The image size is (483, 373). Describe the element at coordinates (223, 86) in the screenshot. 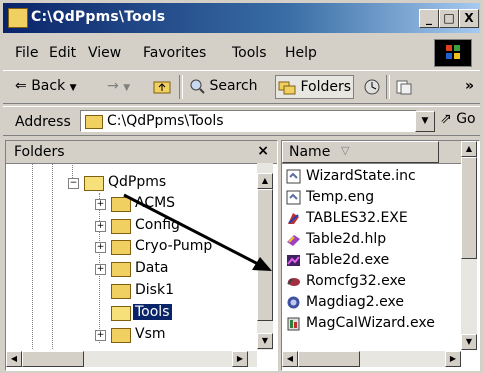

I see `search-button: Search` at that location.